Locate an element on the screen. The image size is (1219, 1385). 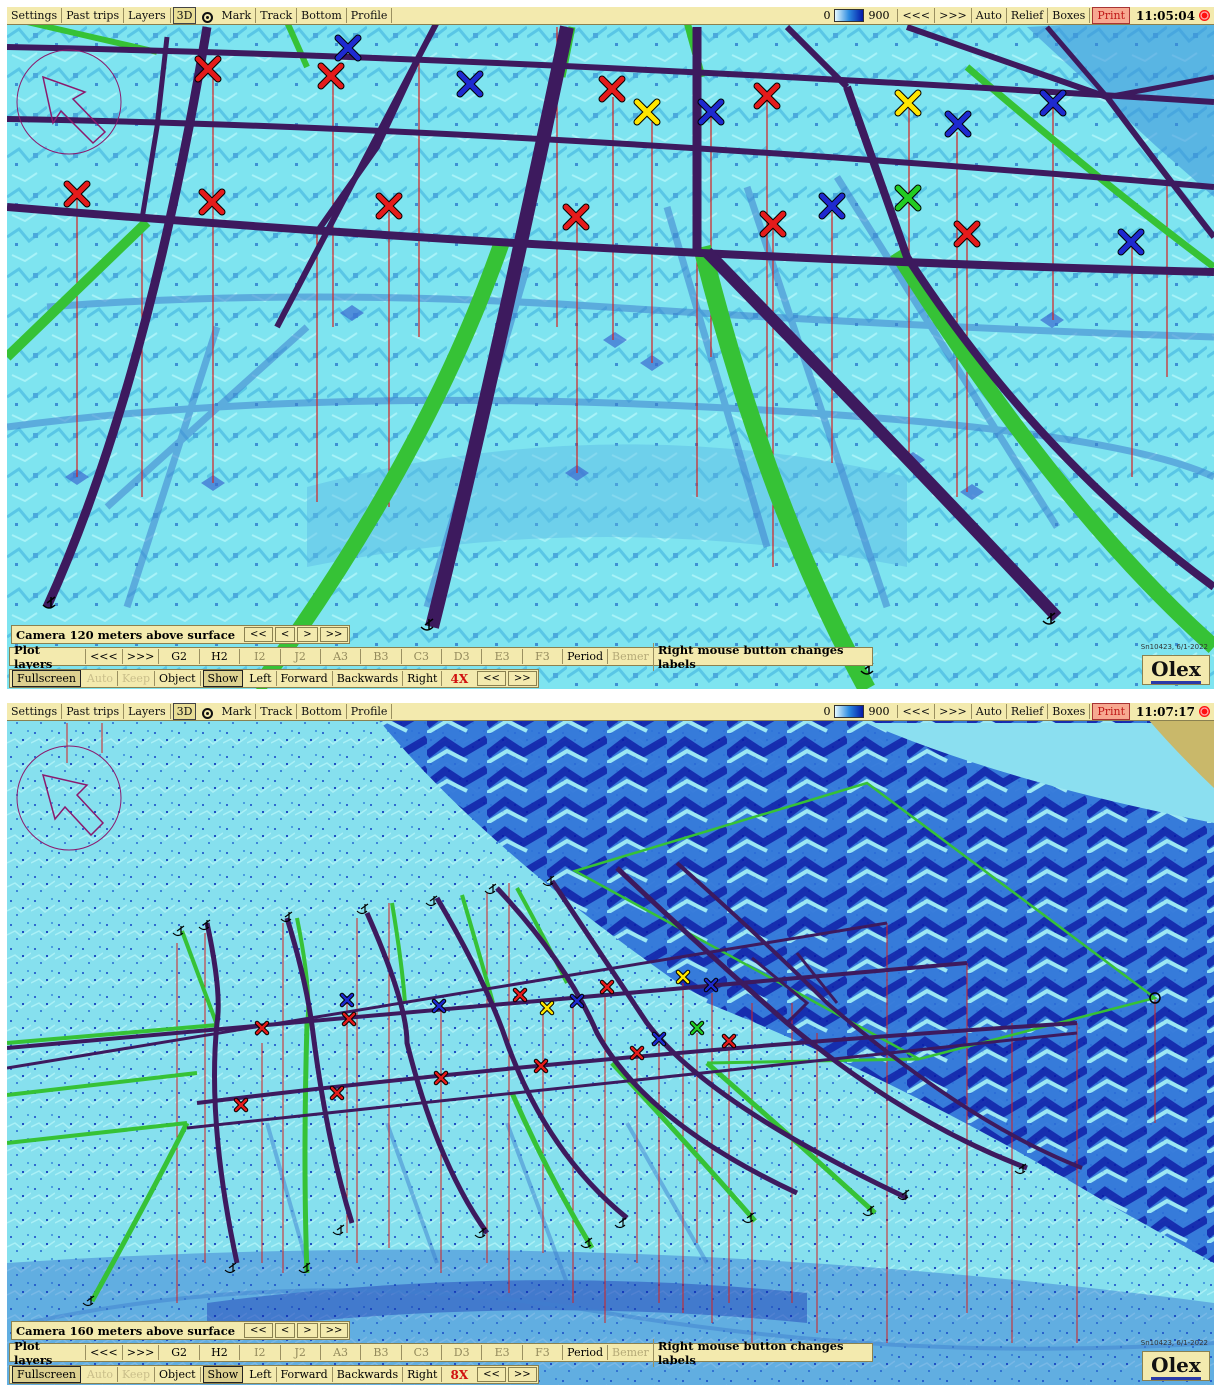
zoom-level: 4X is located at coordinates (459, 678).